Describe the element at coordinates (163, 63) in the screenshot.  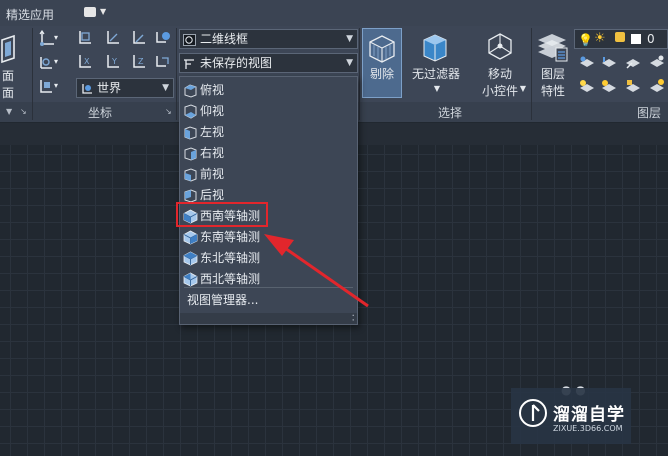
I see `ucs-apply-icon` at that location.